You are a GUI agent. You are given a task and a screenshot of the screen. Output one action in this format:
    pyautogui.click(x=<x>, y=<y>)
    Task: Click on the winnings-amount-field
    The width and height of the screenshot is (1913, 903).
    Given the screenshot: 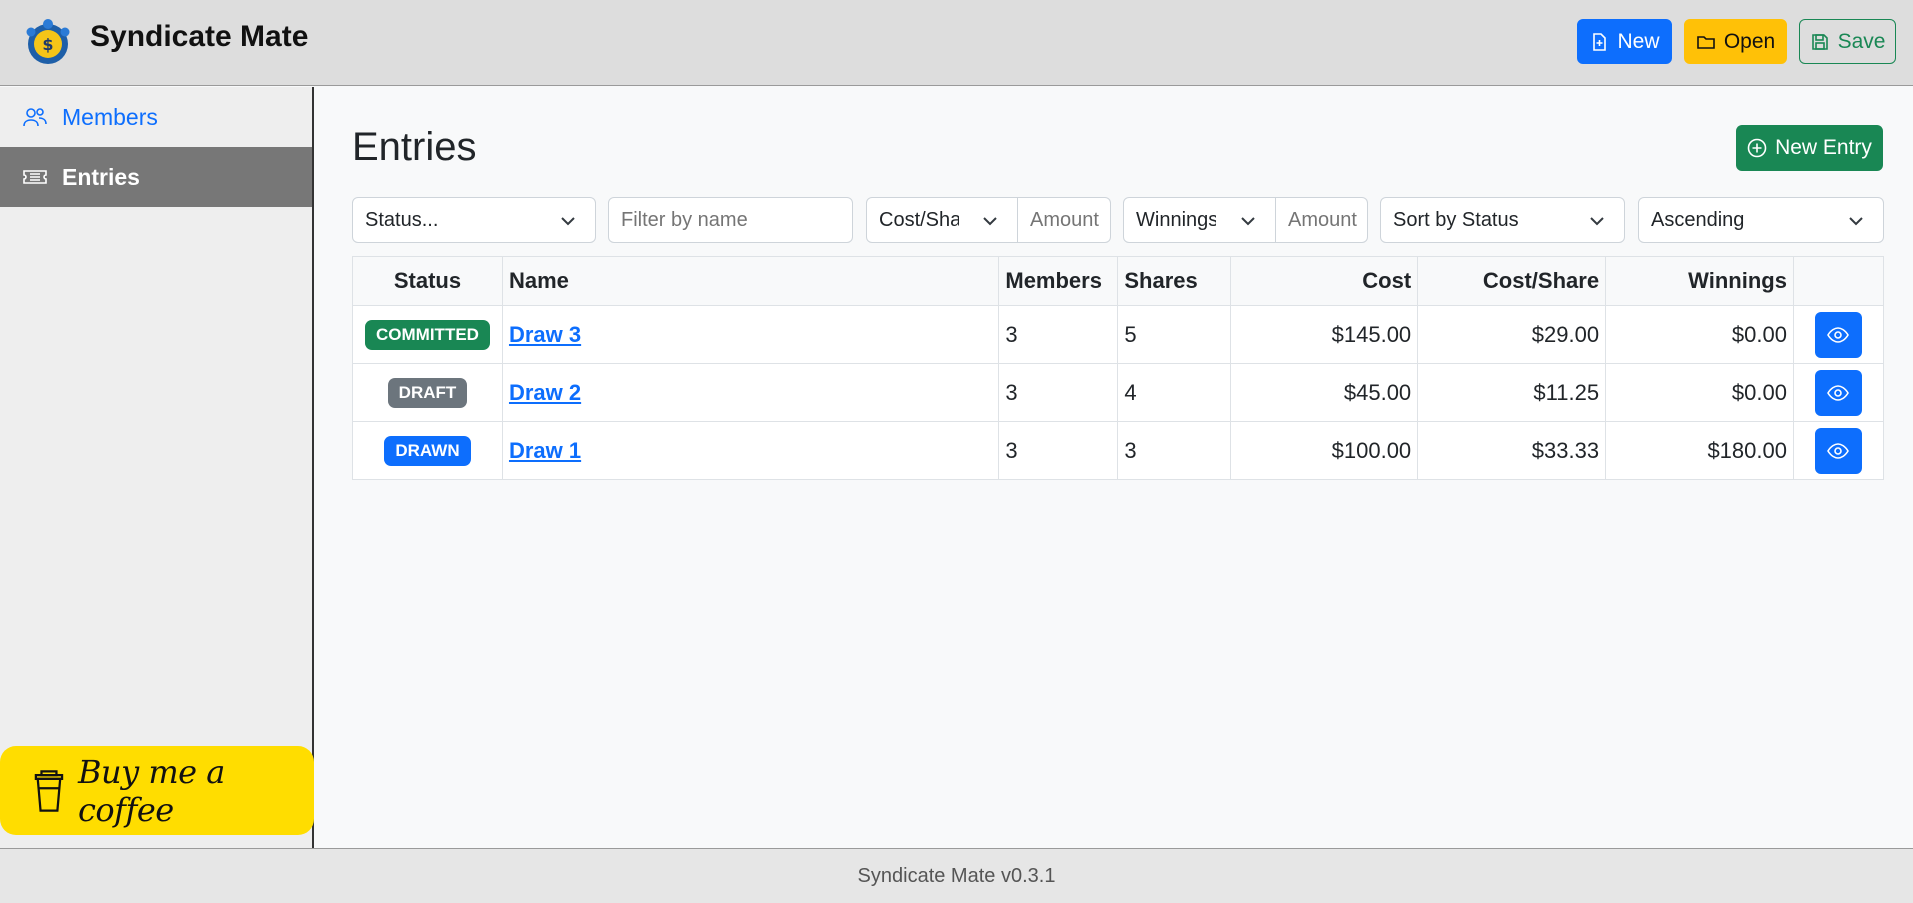 What is the action you would take?
    pyautogui.click(x=1327, y=220)
    